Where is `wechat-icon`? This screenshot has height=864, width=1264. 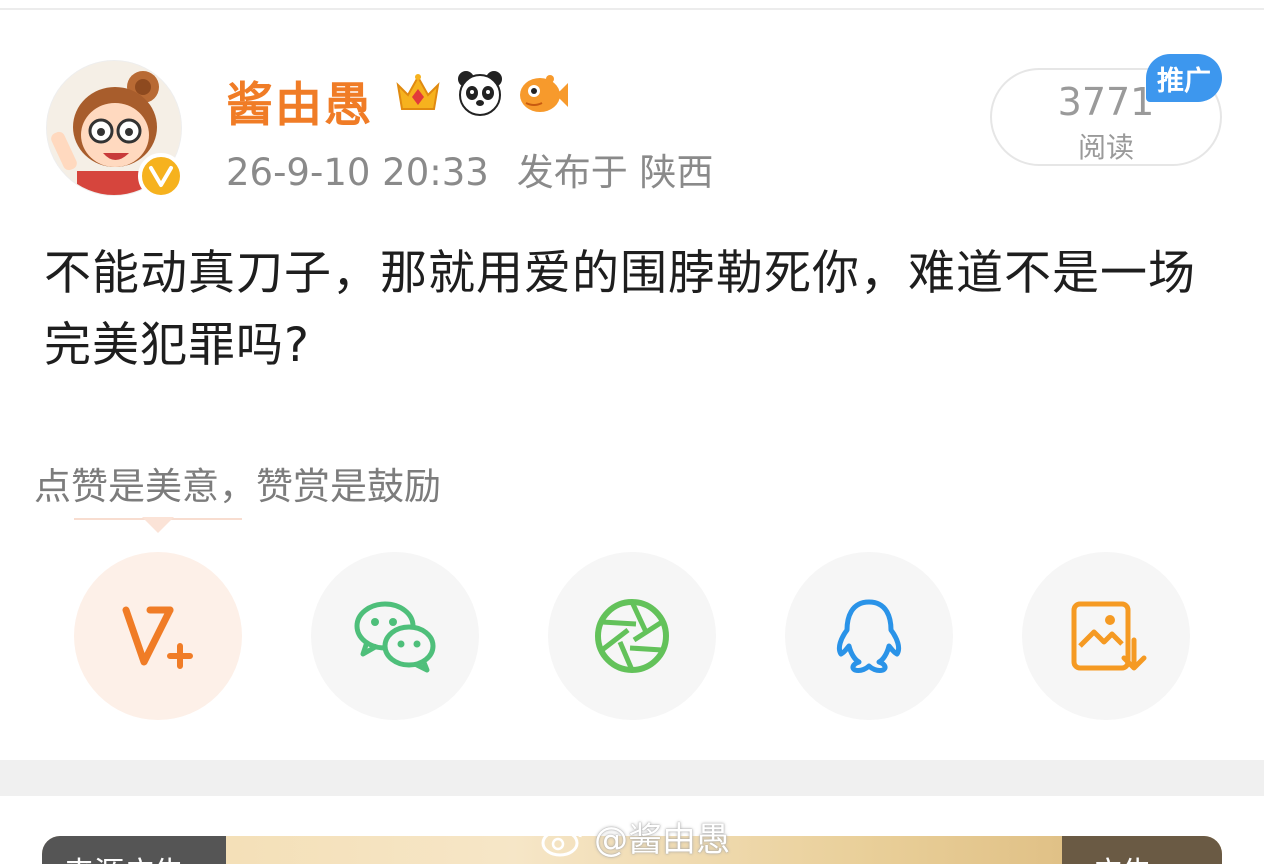
wechat-icon is located at coordinates (395, 637).